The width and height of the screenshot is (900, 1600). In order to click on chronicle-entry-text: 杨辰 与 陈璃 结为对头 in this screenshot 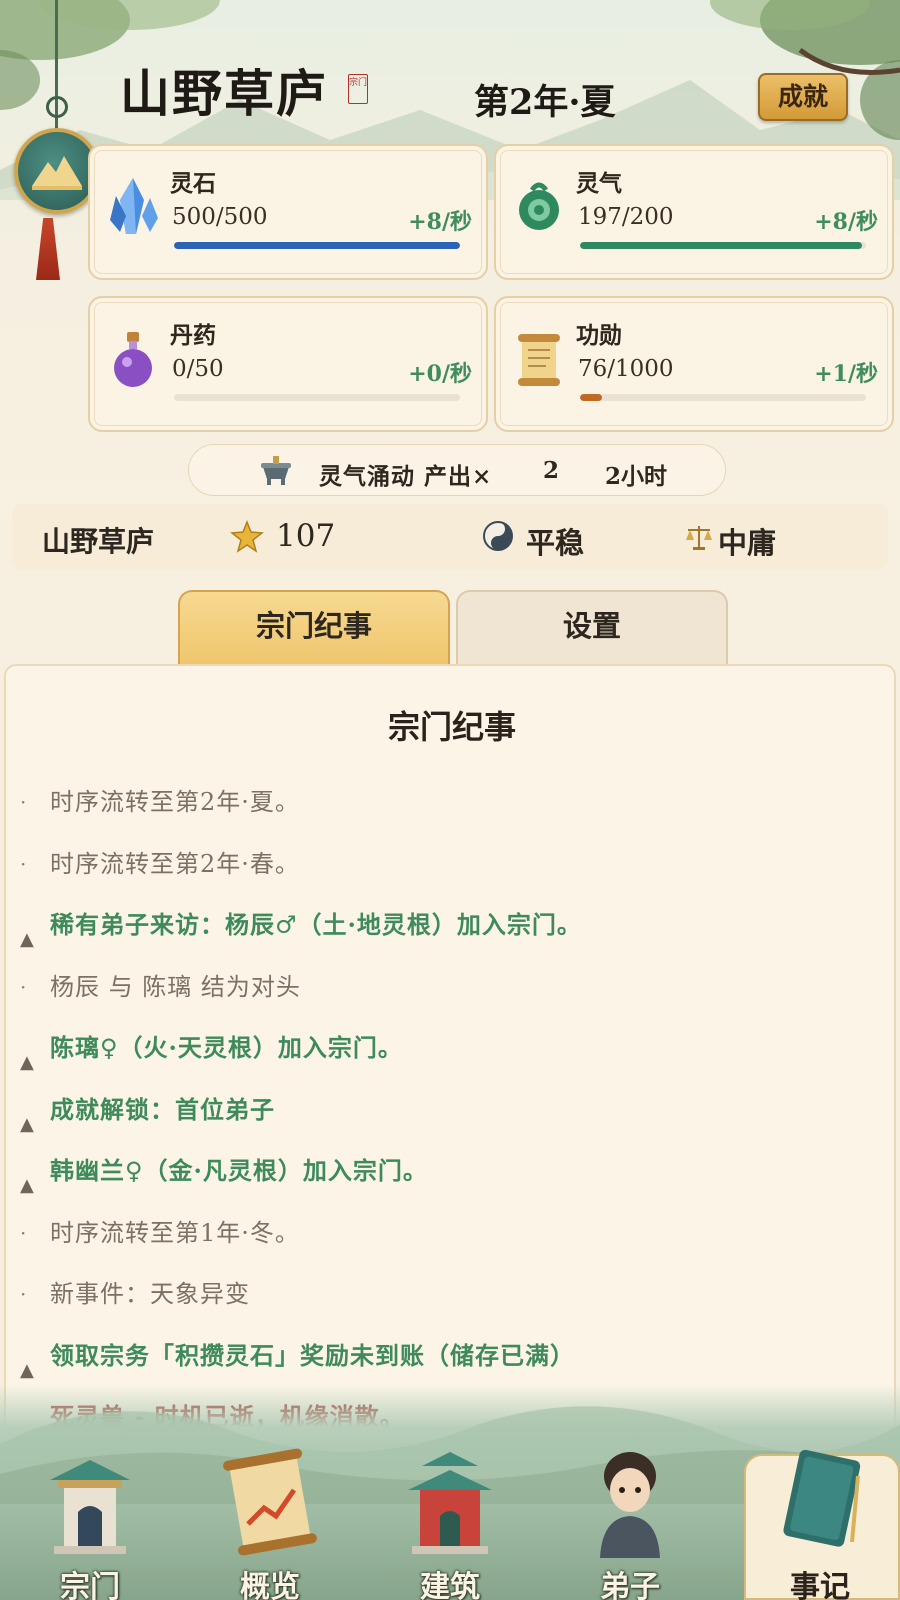, I will do `click(175, 986)`.